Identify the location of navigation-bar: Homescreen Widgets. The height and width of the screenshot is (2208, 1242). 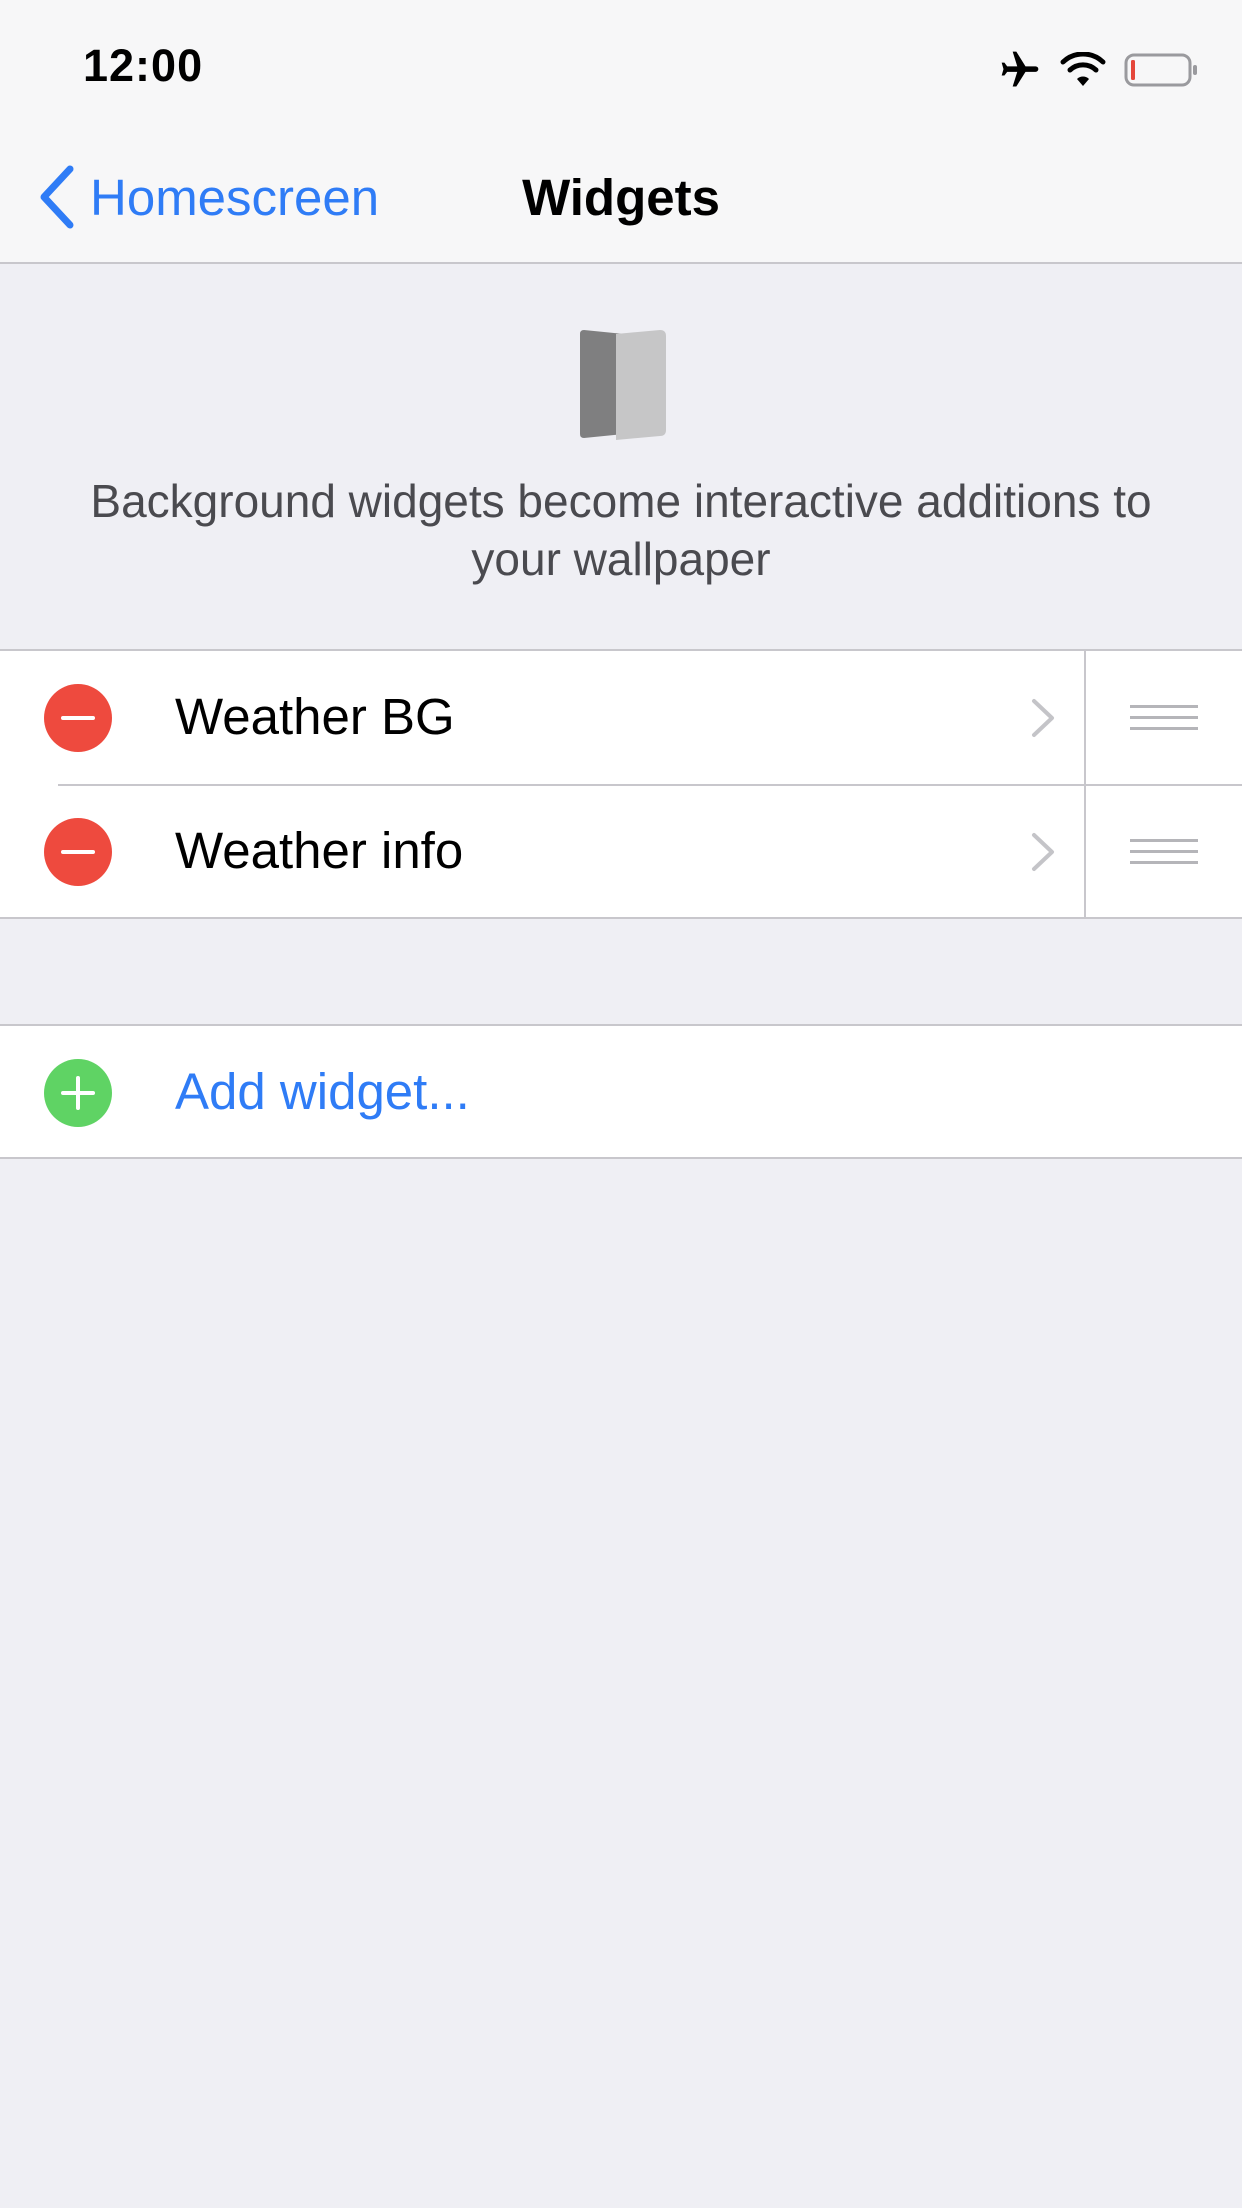
(621, 198).